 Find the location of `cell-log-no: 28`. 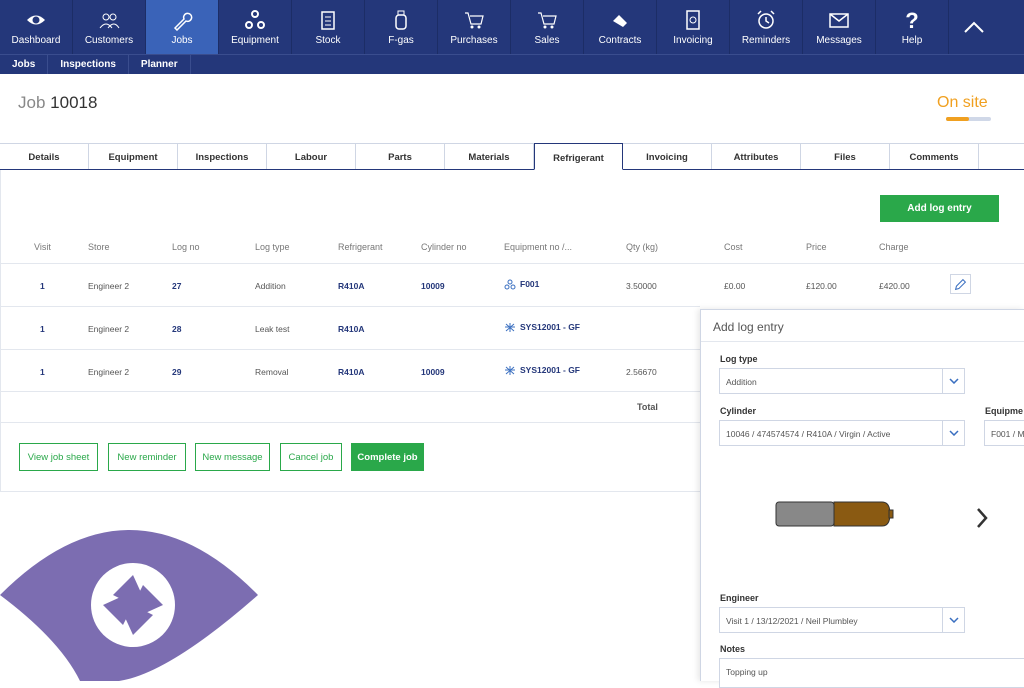

cell-log-no: 28 is located at coordinates (176, 329).